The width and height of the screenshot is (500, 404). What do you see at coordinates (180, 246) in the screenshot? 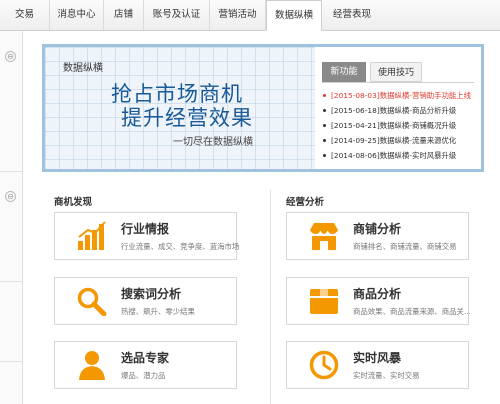
I see `card-desc: 行业流量、成交、竞争度、蓝海市场` at bounding box center [180, 246].